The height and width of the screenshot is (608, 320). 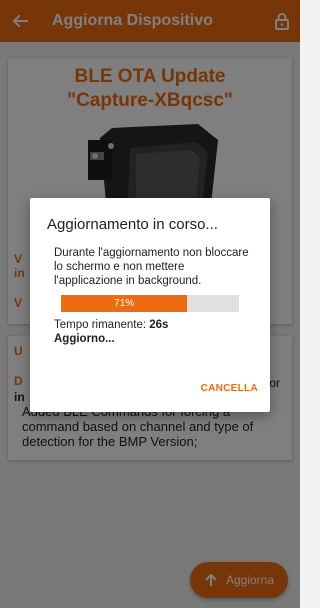 I want to click on time-remaining-label: Tempo rimanente:, so click(x=102, y=325).